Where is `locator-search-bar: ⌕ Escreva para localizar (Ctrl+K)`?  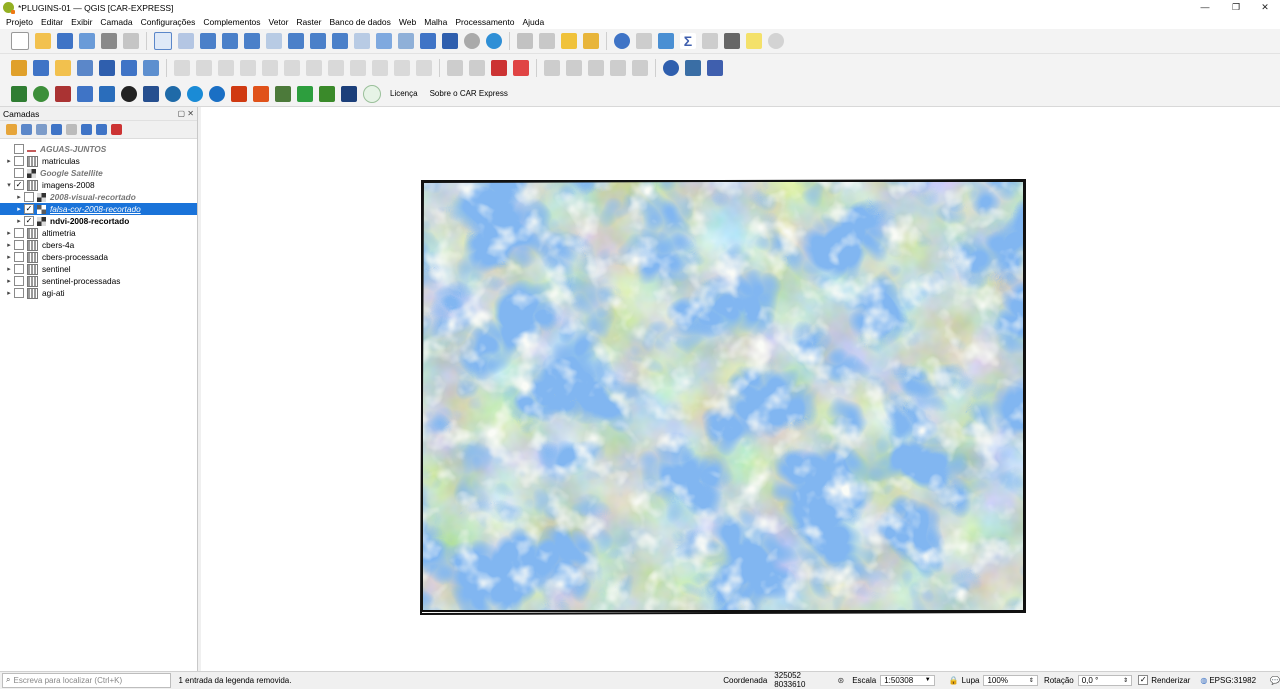
locator-search-bar: ⌕ Escreva para localizar (Ctrl+K) is located at coordinates (86, 680).